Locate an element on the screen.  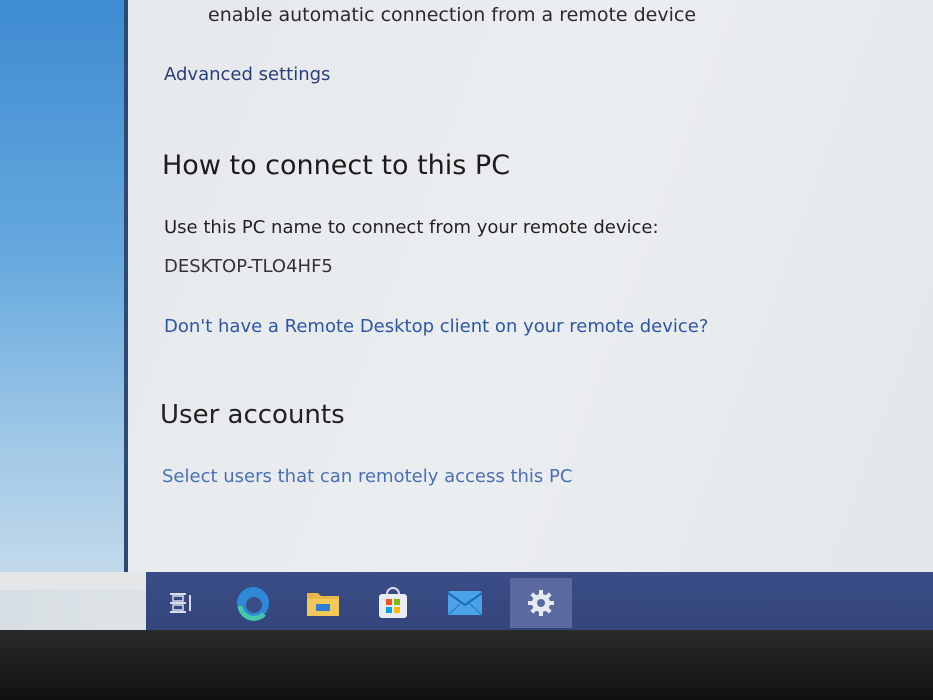
file-explorer-icon is located at coordinates (323, 604).